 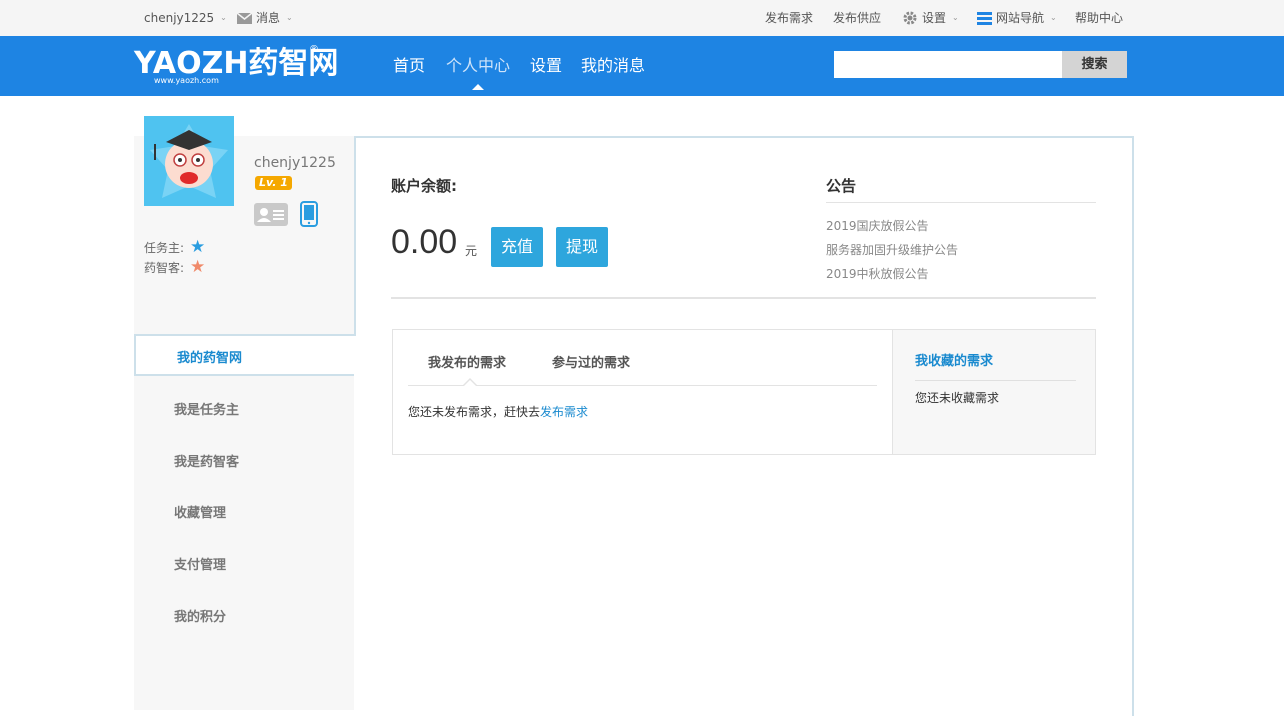 What do you see at coordinates (186, 80) in the screenshot?
I see `logo-url: www.yaozh.com` at bounding box center [186, 80].